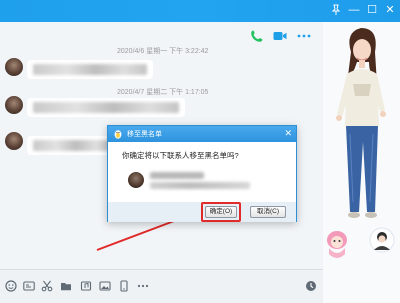 This screenshot has height=303, width=400. Describe the element at coordinates (144, 134) in the screenshot. I see `dialog-title: 移至黑名单` at that location.